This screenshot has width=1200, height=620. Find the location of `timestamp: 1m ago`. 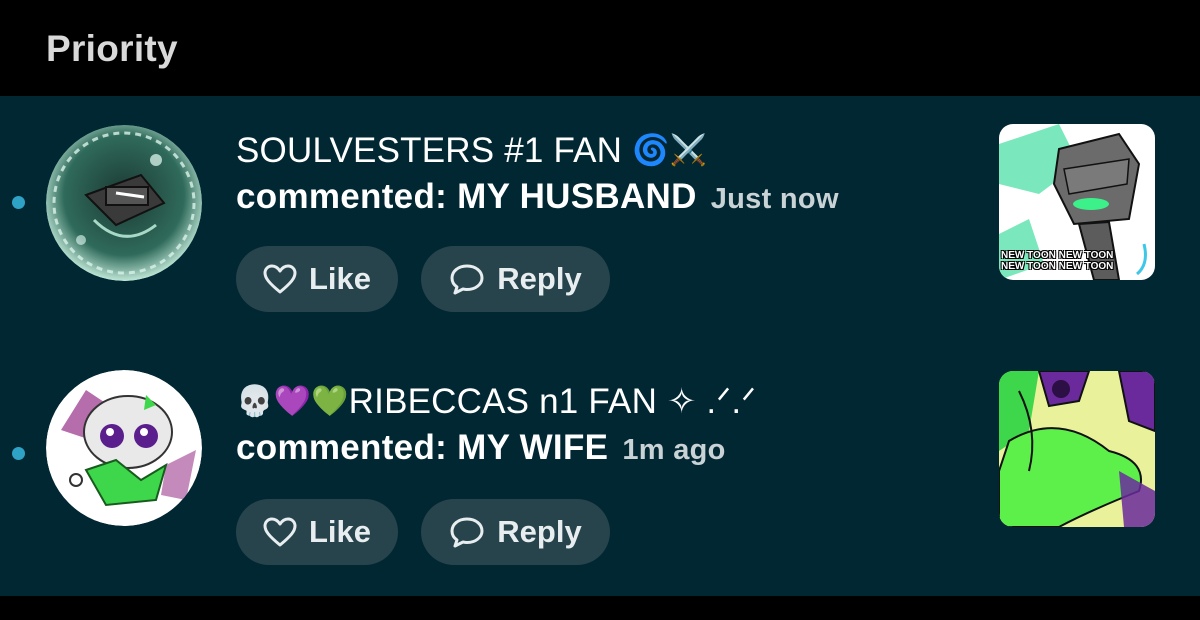

timestamp: 1m ago is located at coordinates (674, 450).